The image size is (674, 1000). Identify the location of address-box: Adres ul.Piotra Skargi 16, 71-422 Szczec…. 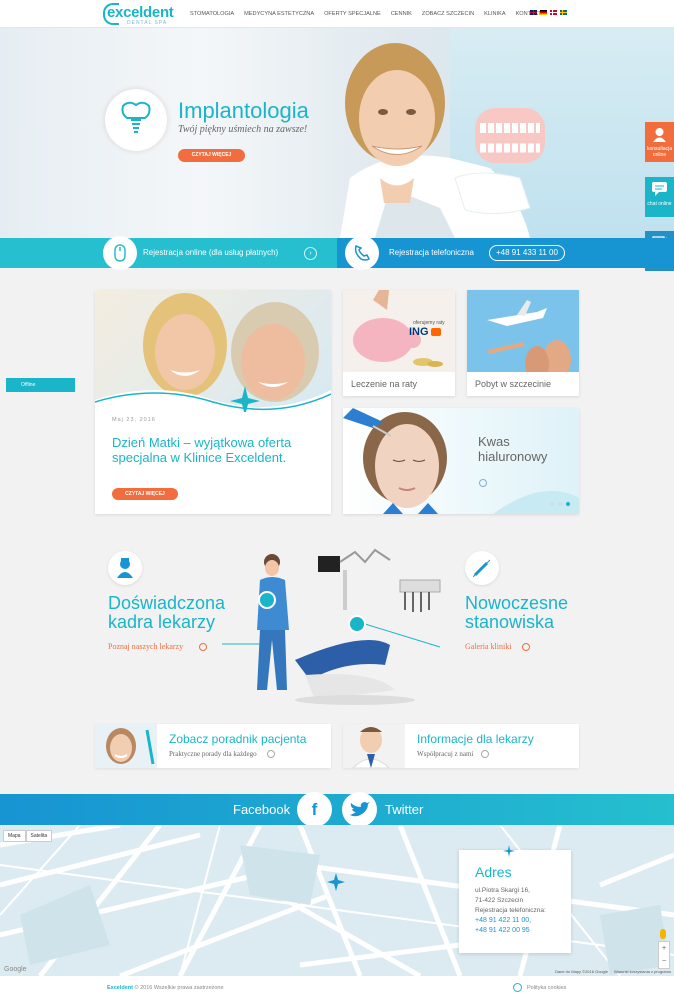
(515, 899).